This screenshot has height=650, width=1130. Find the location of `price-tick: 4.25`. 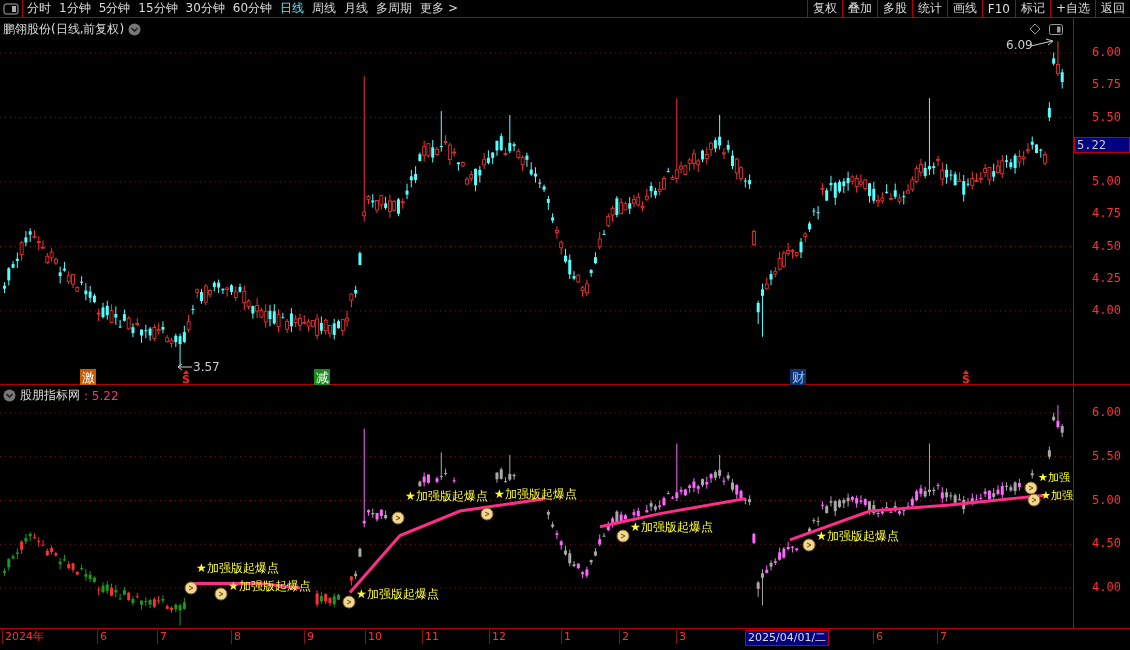

price-tick: 4.25 is located at coordinates (1106, 277).